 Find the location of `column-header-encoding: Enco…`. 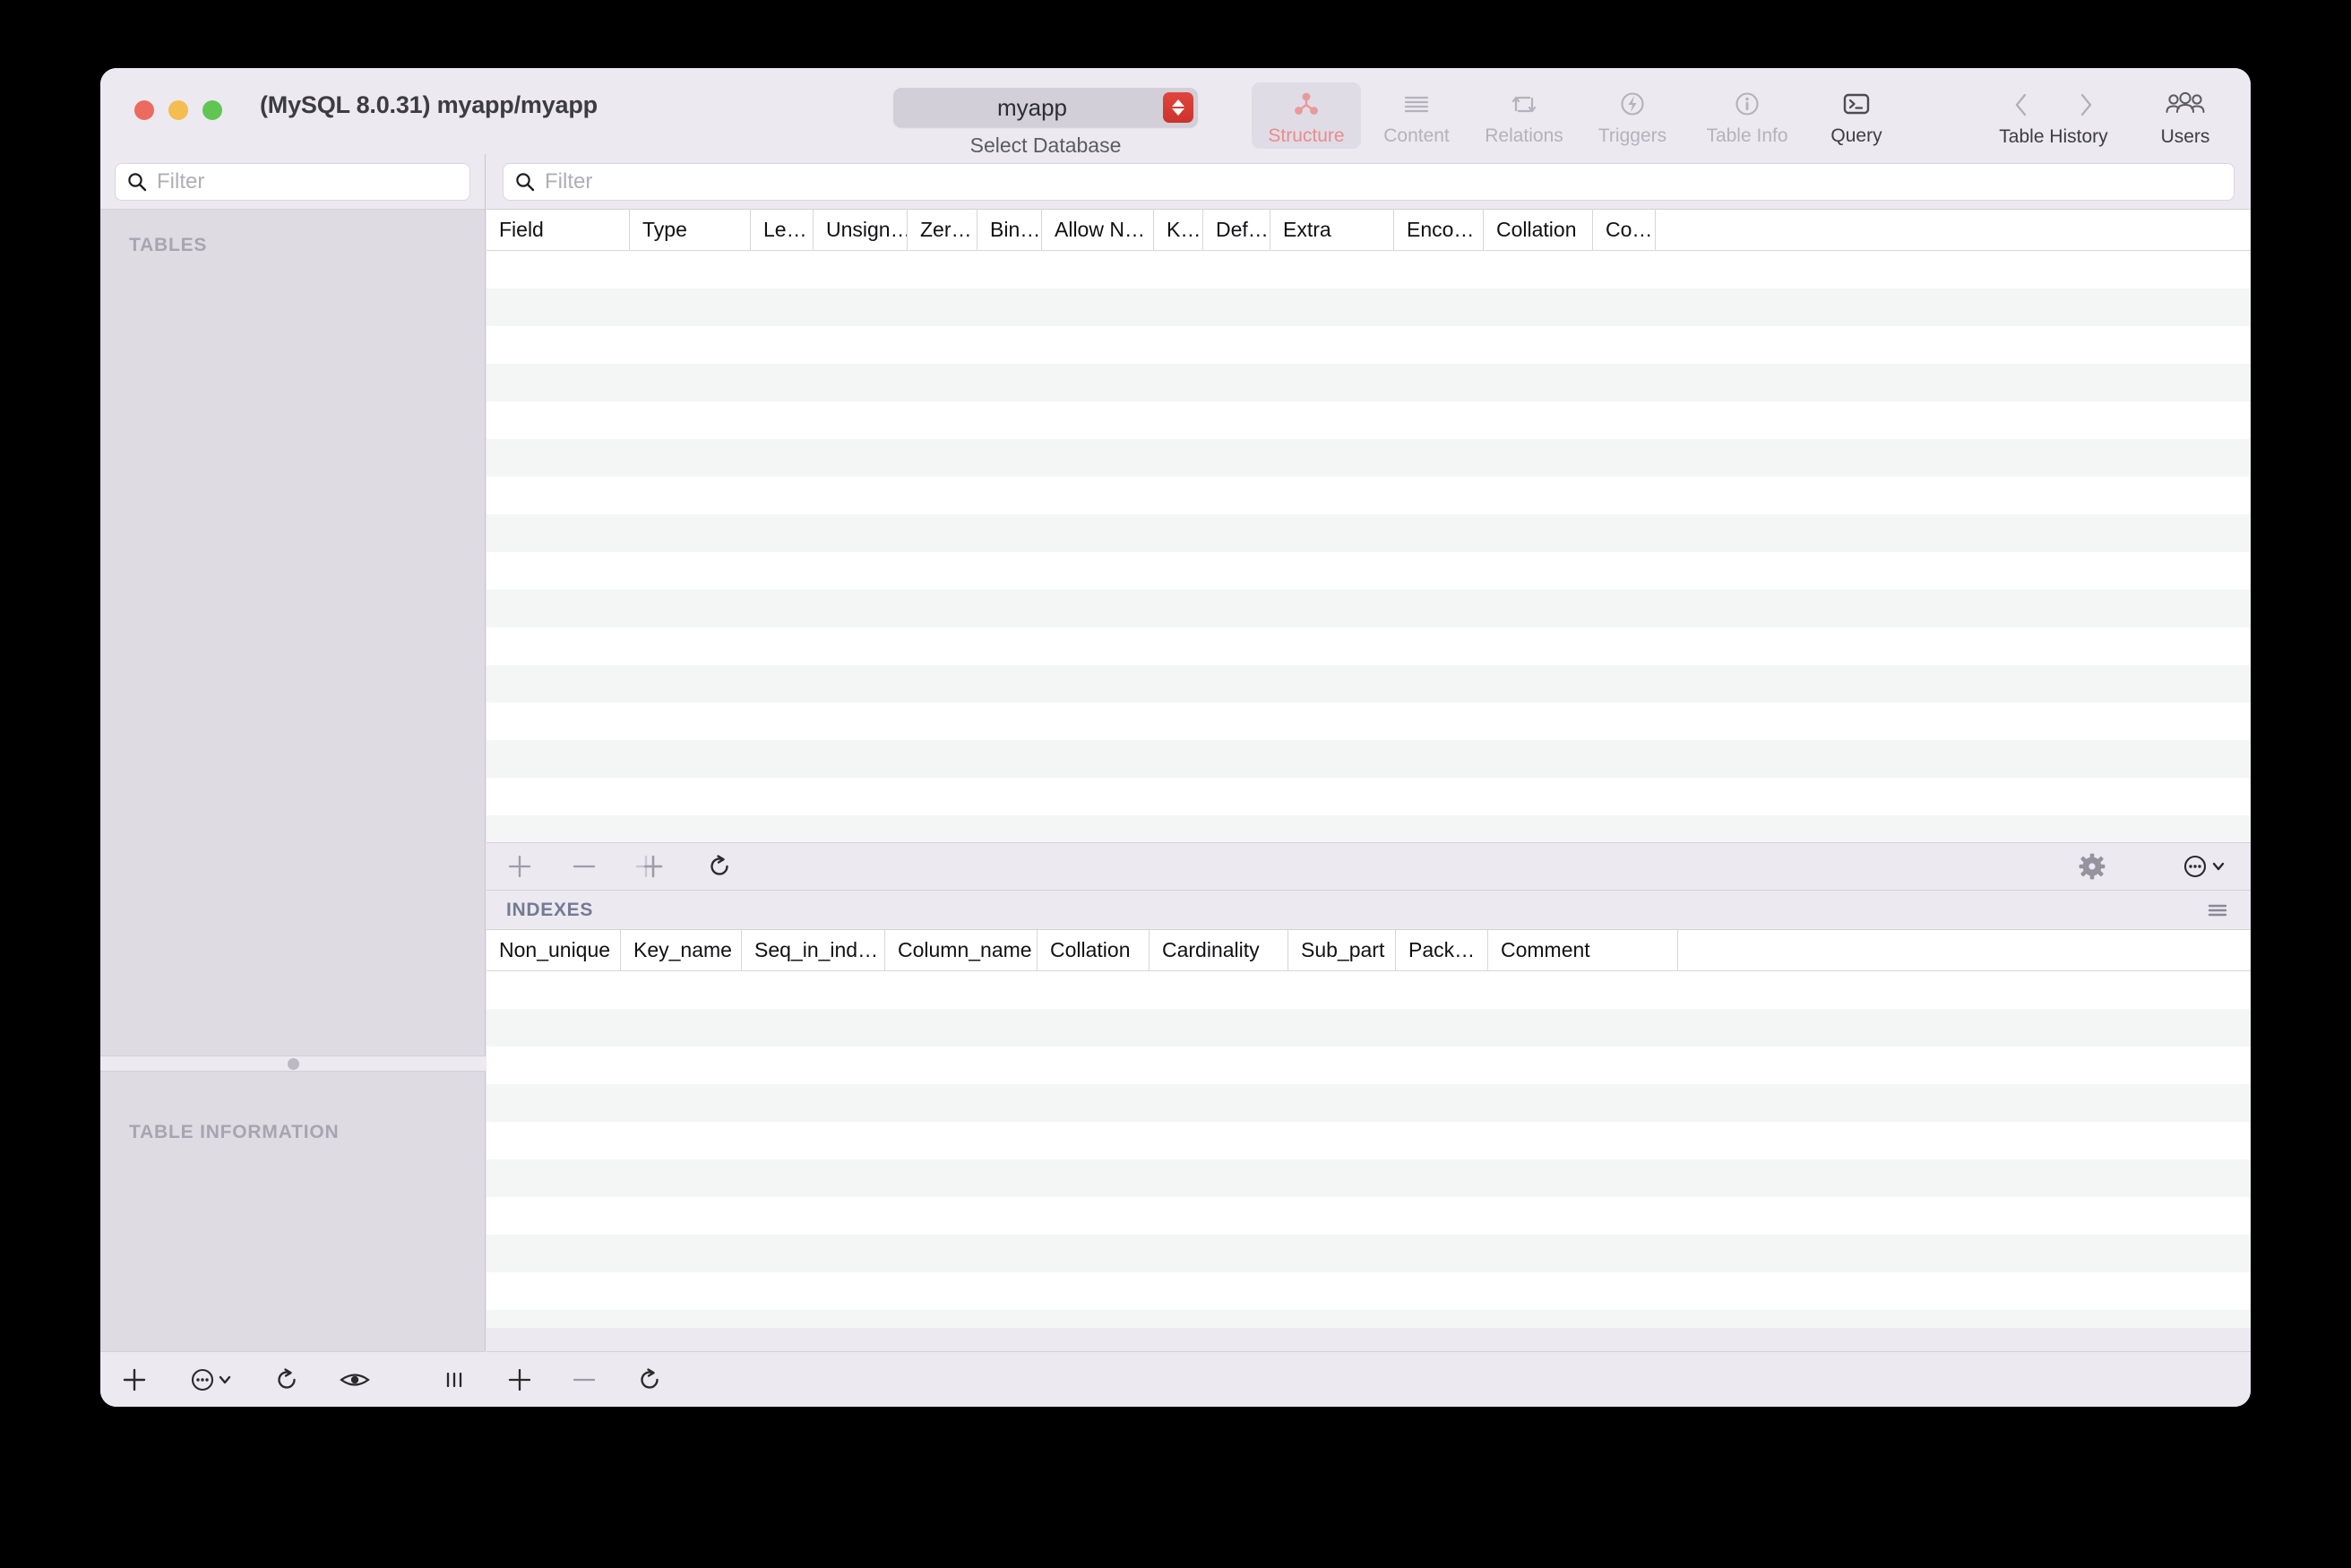

column-header-encoding: Enco… is located at coordinates (1439, 230).